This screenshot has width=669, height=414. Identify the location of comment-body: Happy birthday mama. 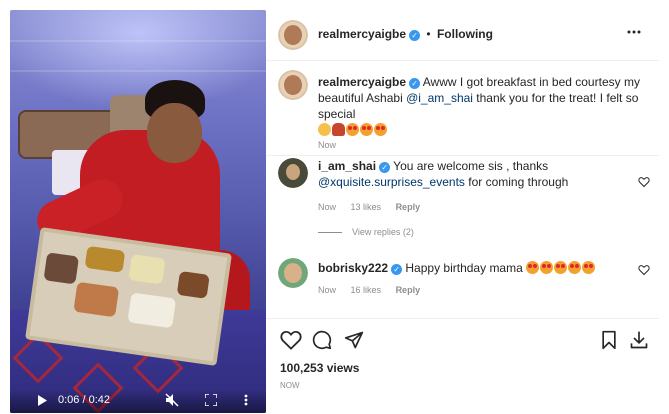
(464, 268).